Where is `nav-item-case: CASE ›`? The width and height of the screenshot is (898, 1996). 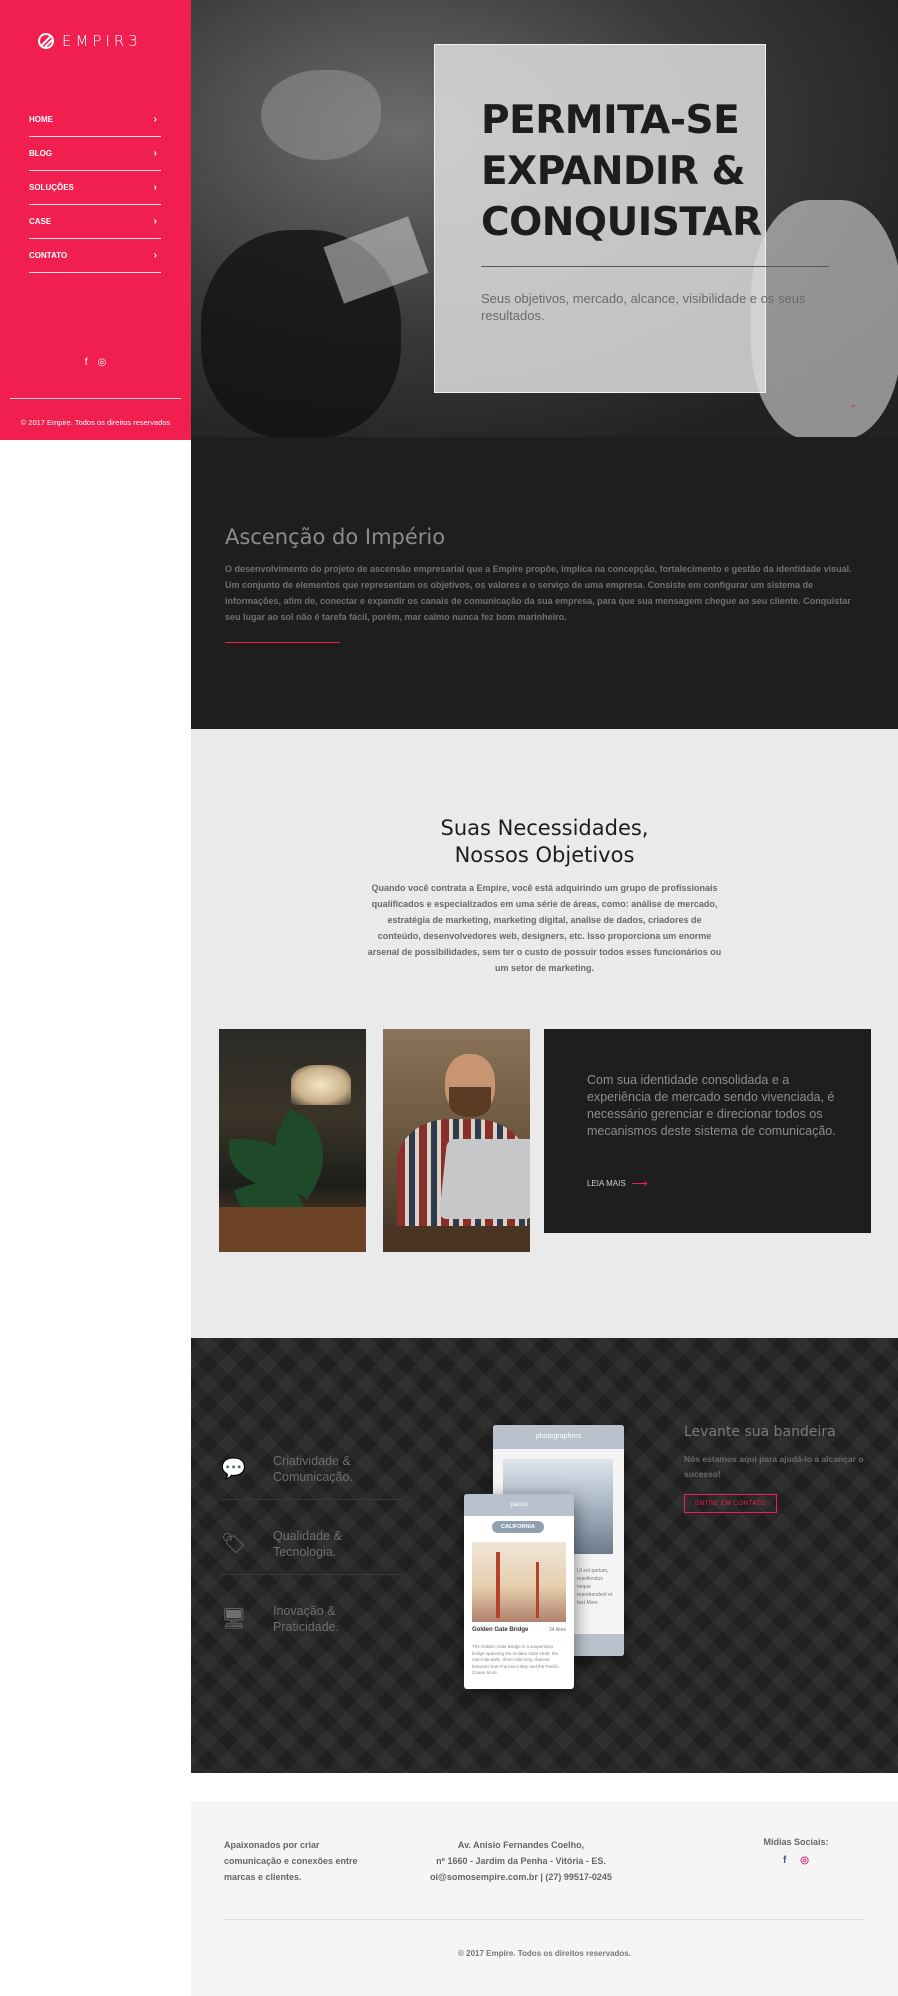
nav-item-case: CASE › is located at coordinates (95, 222).